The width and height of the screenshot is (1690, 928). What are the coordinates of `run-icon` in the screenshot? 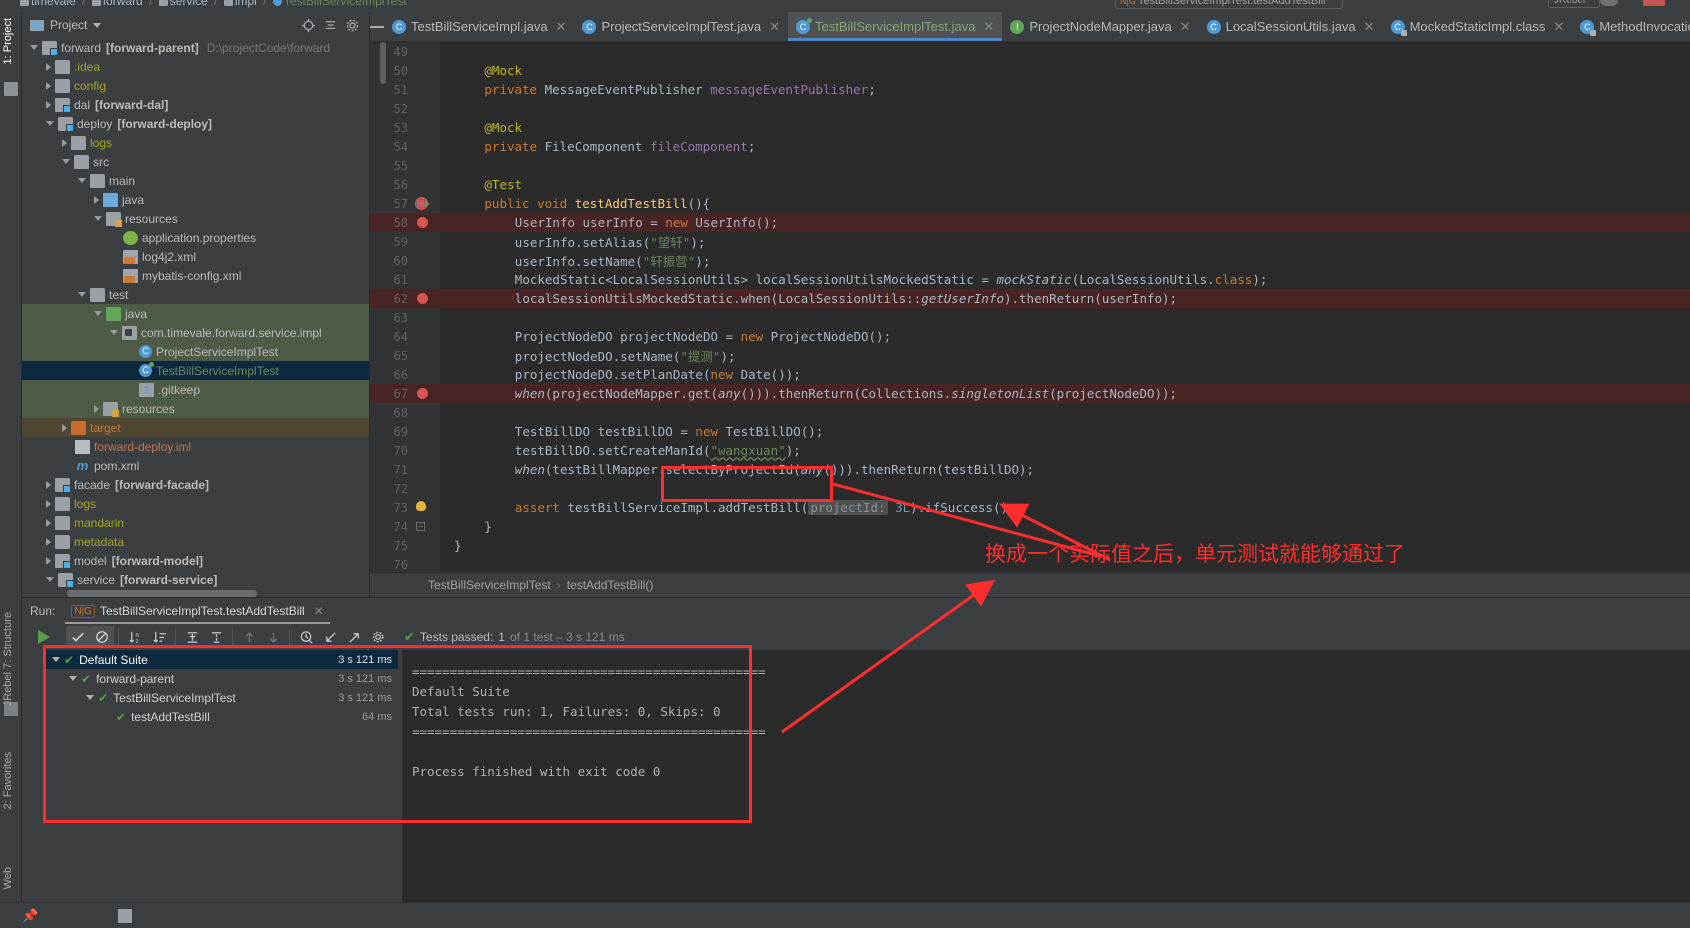 It's located at (1436, 4).